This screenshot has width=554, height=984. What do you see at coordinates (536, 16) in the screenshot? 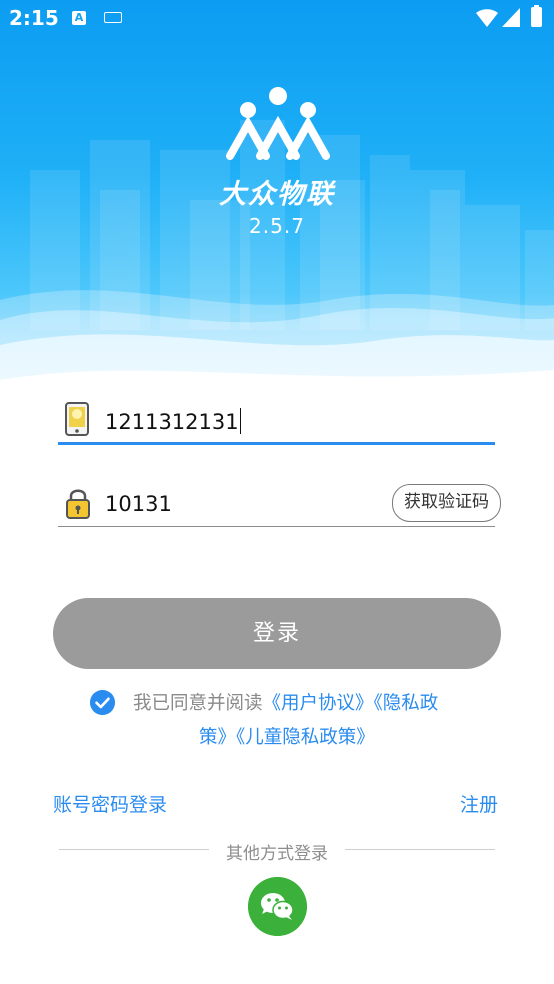
I see `battery-icon` at bounding box center [536, 16].